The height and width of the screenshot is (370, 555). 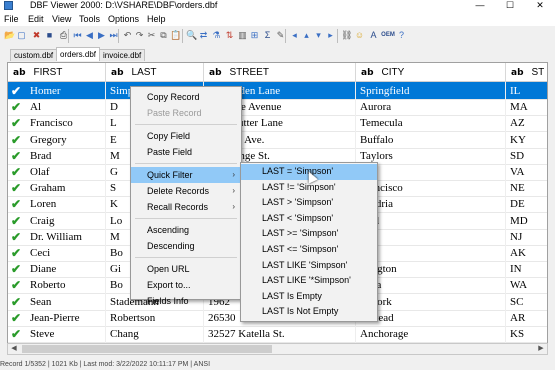 I want to click on quick-filter-option: LAST Is Not Empty, so click(x=309, y=312).